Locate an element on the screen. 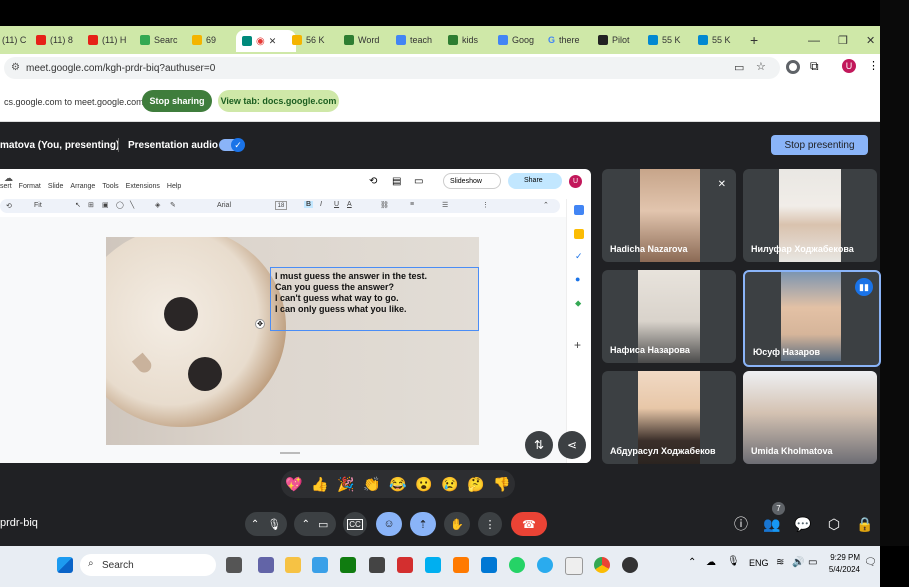 Image resolution: width=909 pixels, height=587 pixels. raise-hand-button: ✋ is located at coordinates (457, 524).